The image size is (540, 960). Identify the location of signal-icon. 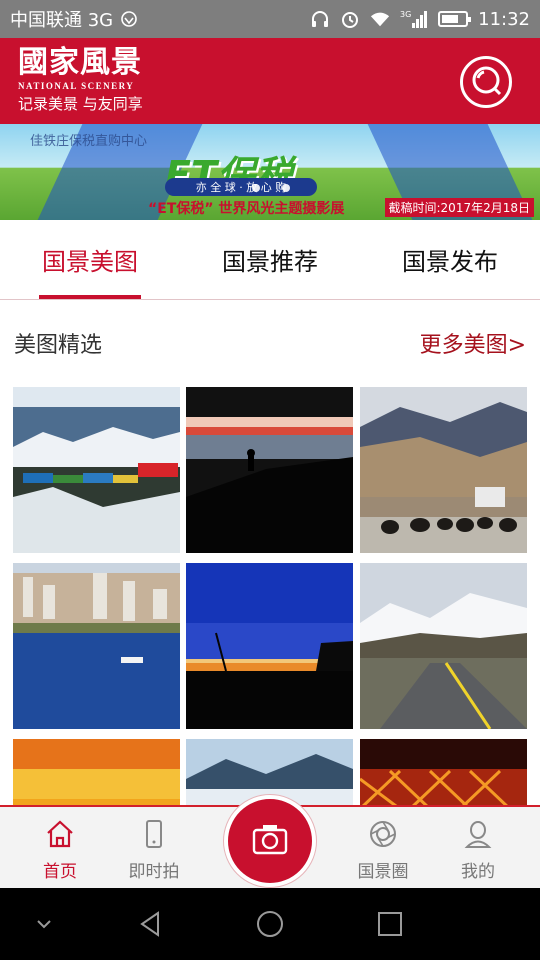
(129, 19).